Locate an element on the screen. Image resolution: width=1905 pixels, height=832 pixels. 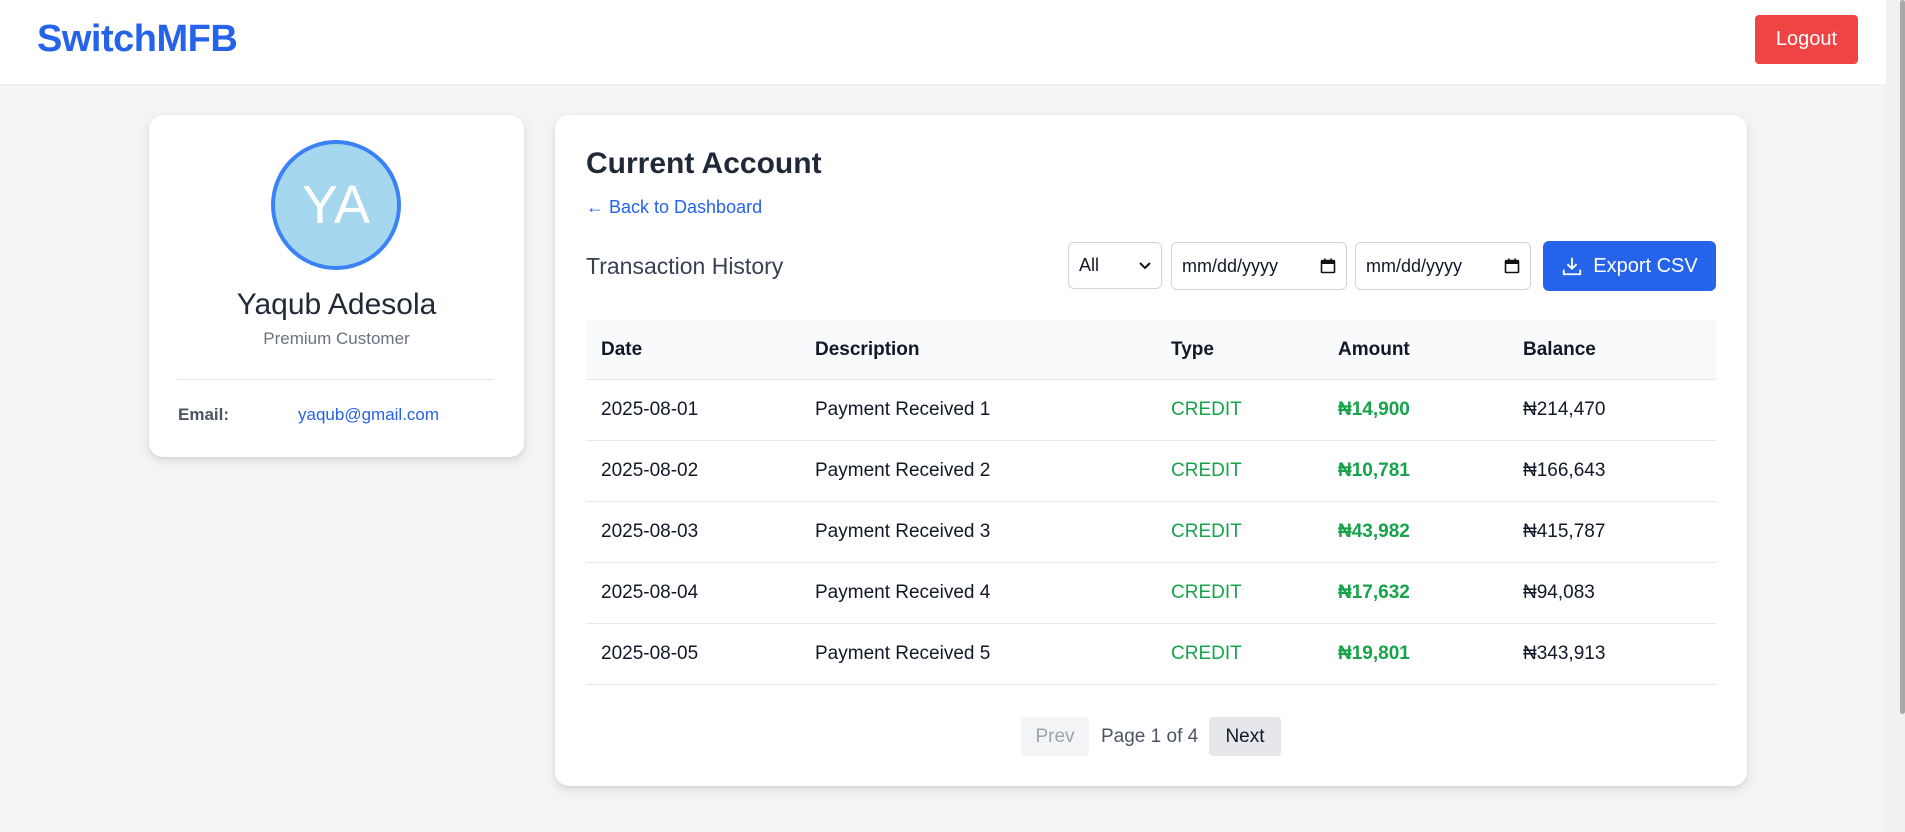
cell-amount: ₦17,632 is located at coordinates (1374, 592).